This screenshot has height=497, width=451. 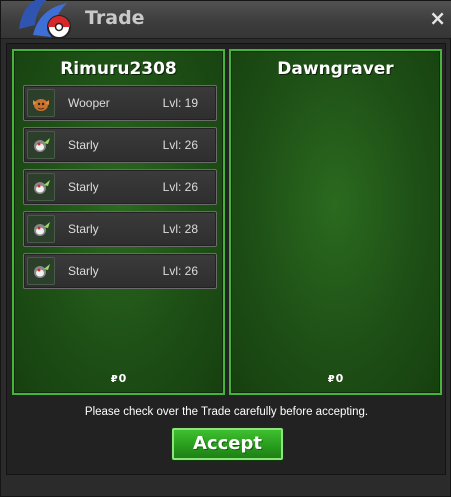 I want to click on pokemon-name: Wooper, so click(x=89, y=103).